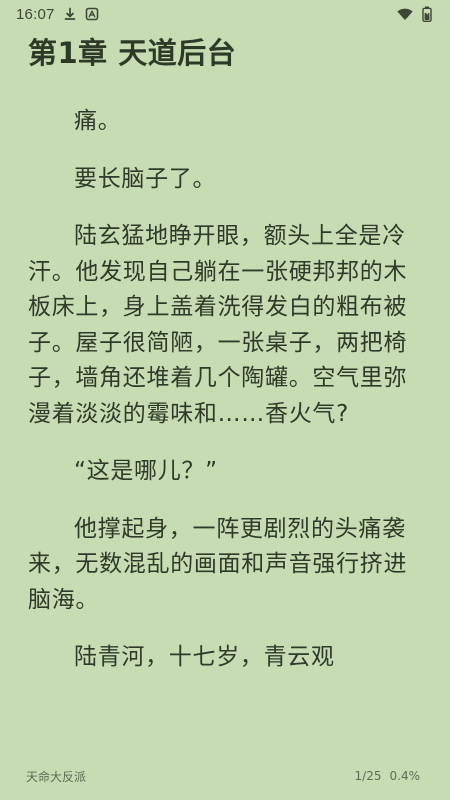 This screenshot has width=450, height=800. I want to click on paragraph: “这是哪儿？”, so click(146, 471).